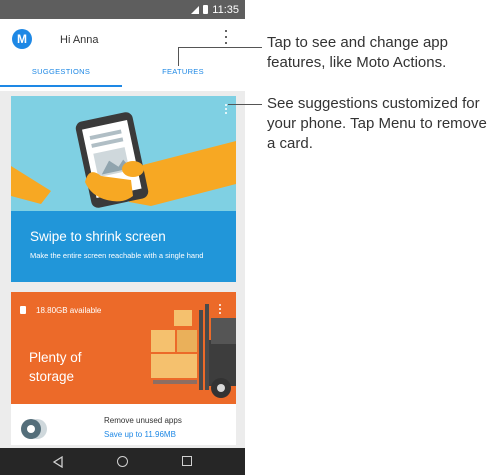  I want to click on overflow-menu-icon, so click(226, 37).